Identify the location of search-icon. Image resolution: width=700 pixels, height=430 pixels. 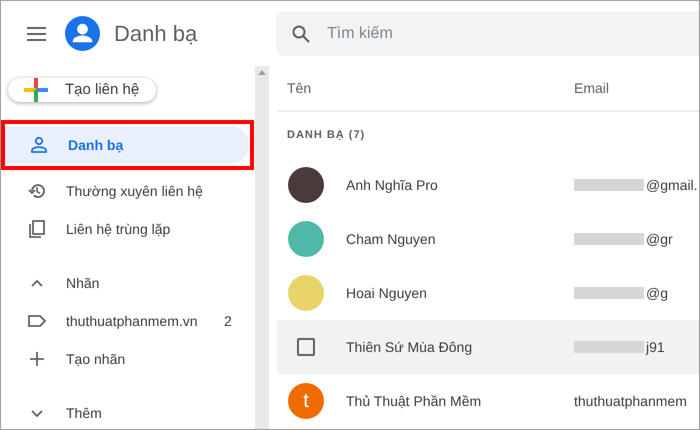
(301, 33).